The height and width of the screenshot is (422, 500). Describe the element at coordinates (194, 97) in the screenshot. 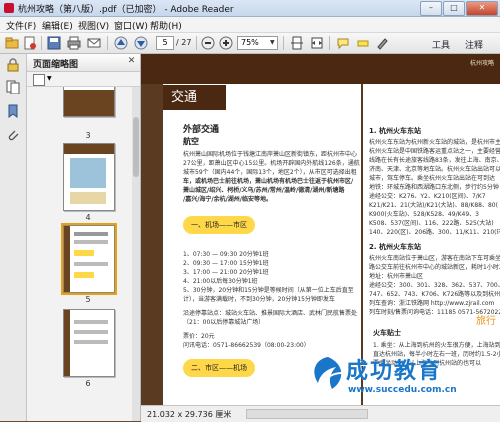

I see `section-title: 交通` at that location.